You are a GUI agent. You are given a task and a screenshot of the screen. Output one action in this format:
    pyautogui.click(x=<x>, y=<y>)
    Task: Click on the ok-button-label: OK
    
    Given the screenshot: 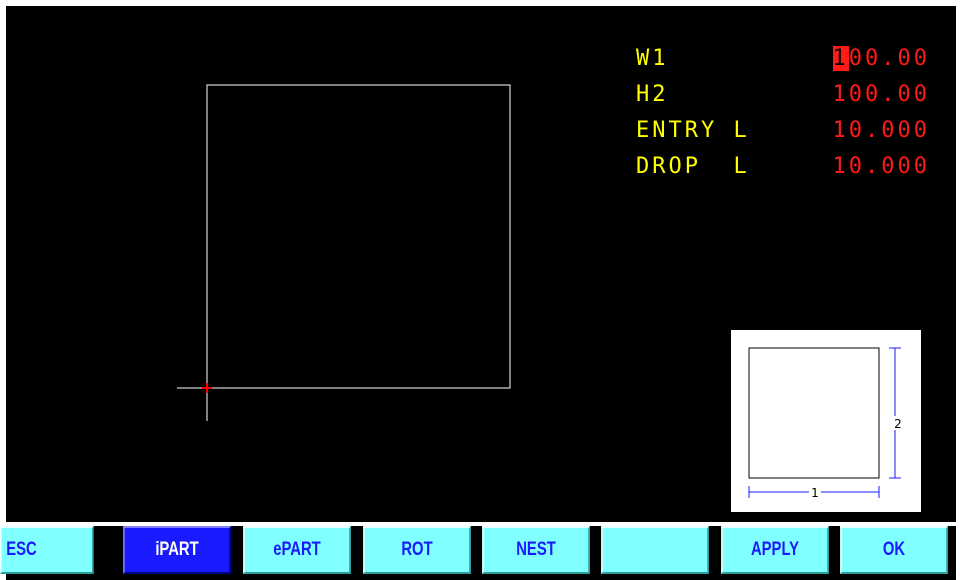 What is the action you would take?
    pyautogui.click(x=894, y=549)
    